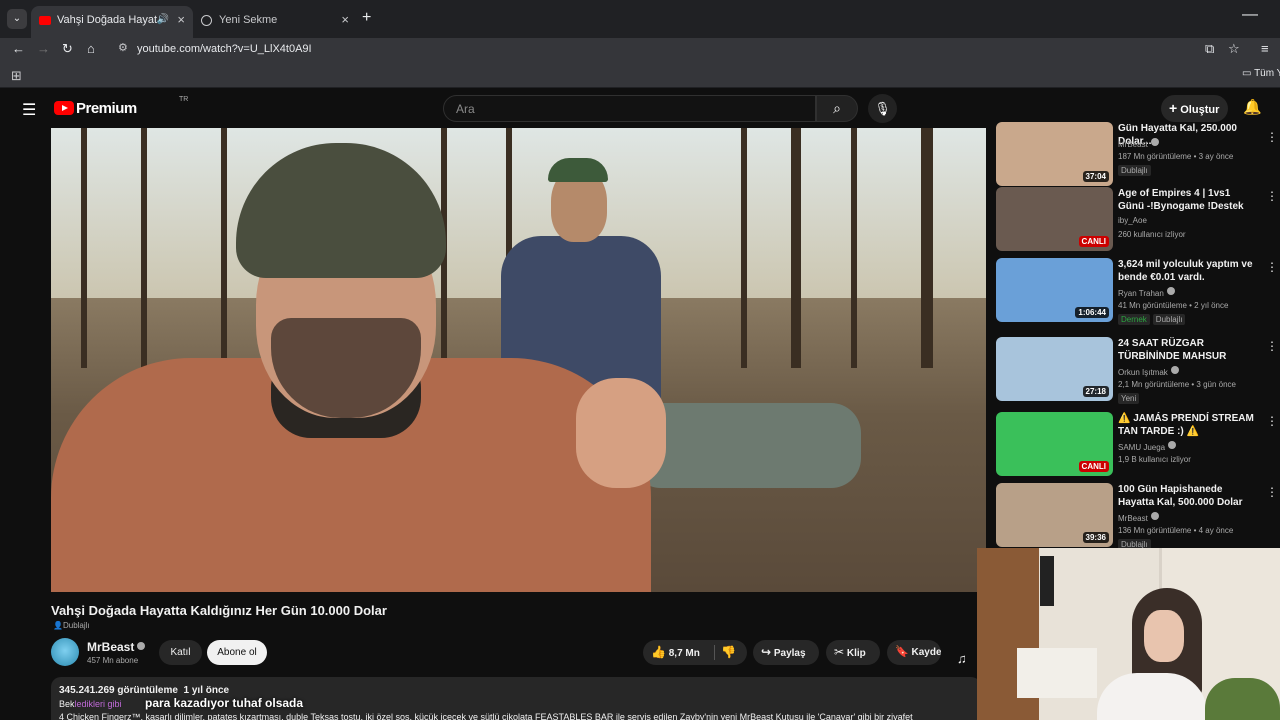 The width and height of the screenshot is (1280, 720). What do you see at coordinates (43, 48) in the screenshot?
I see `forward-arrow-icon: →` at bounding box center [43, 48].